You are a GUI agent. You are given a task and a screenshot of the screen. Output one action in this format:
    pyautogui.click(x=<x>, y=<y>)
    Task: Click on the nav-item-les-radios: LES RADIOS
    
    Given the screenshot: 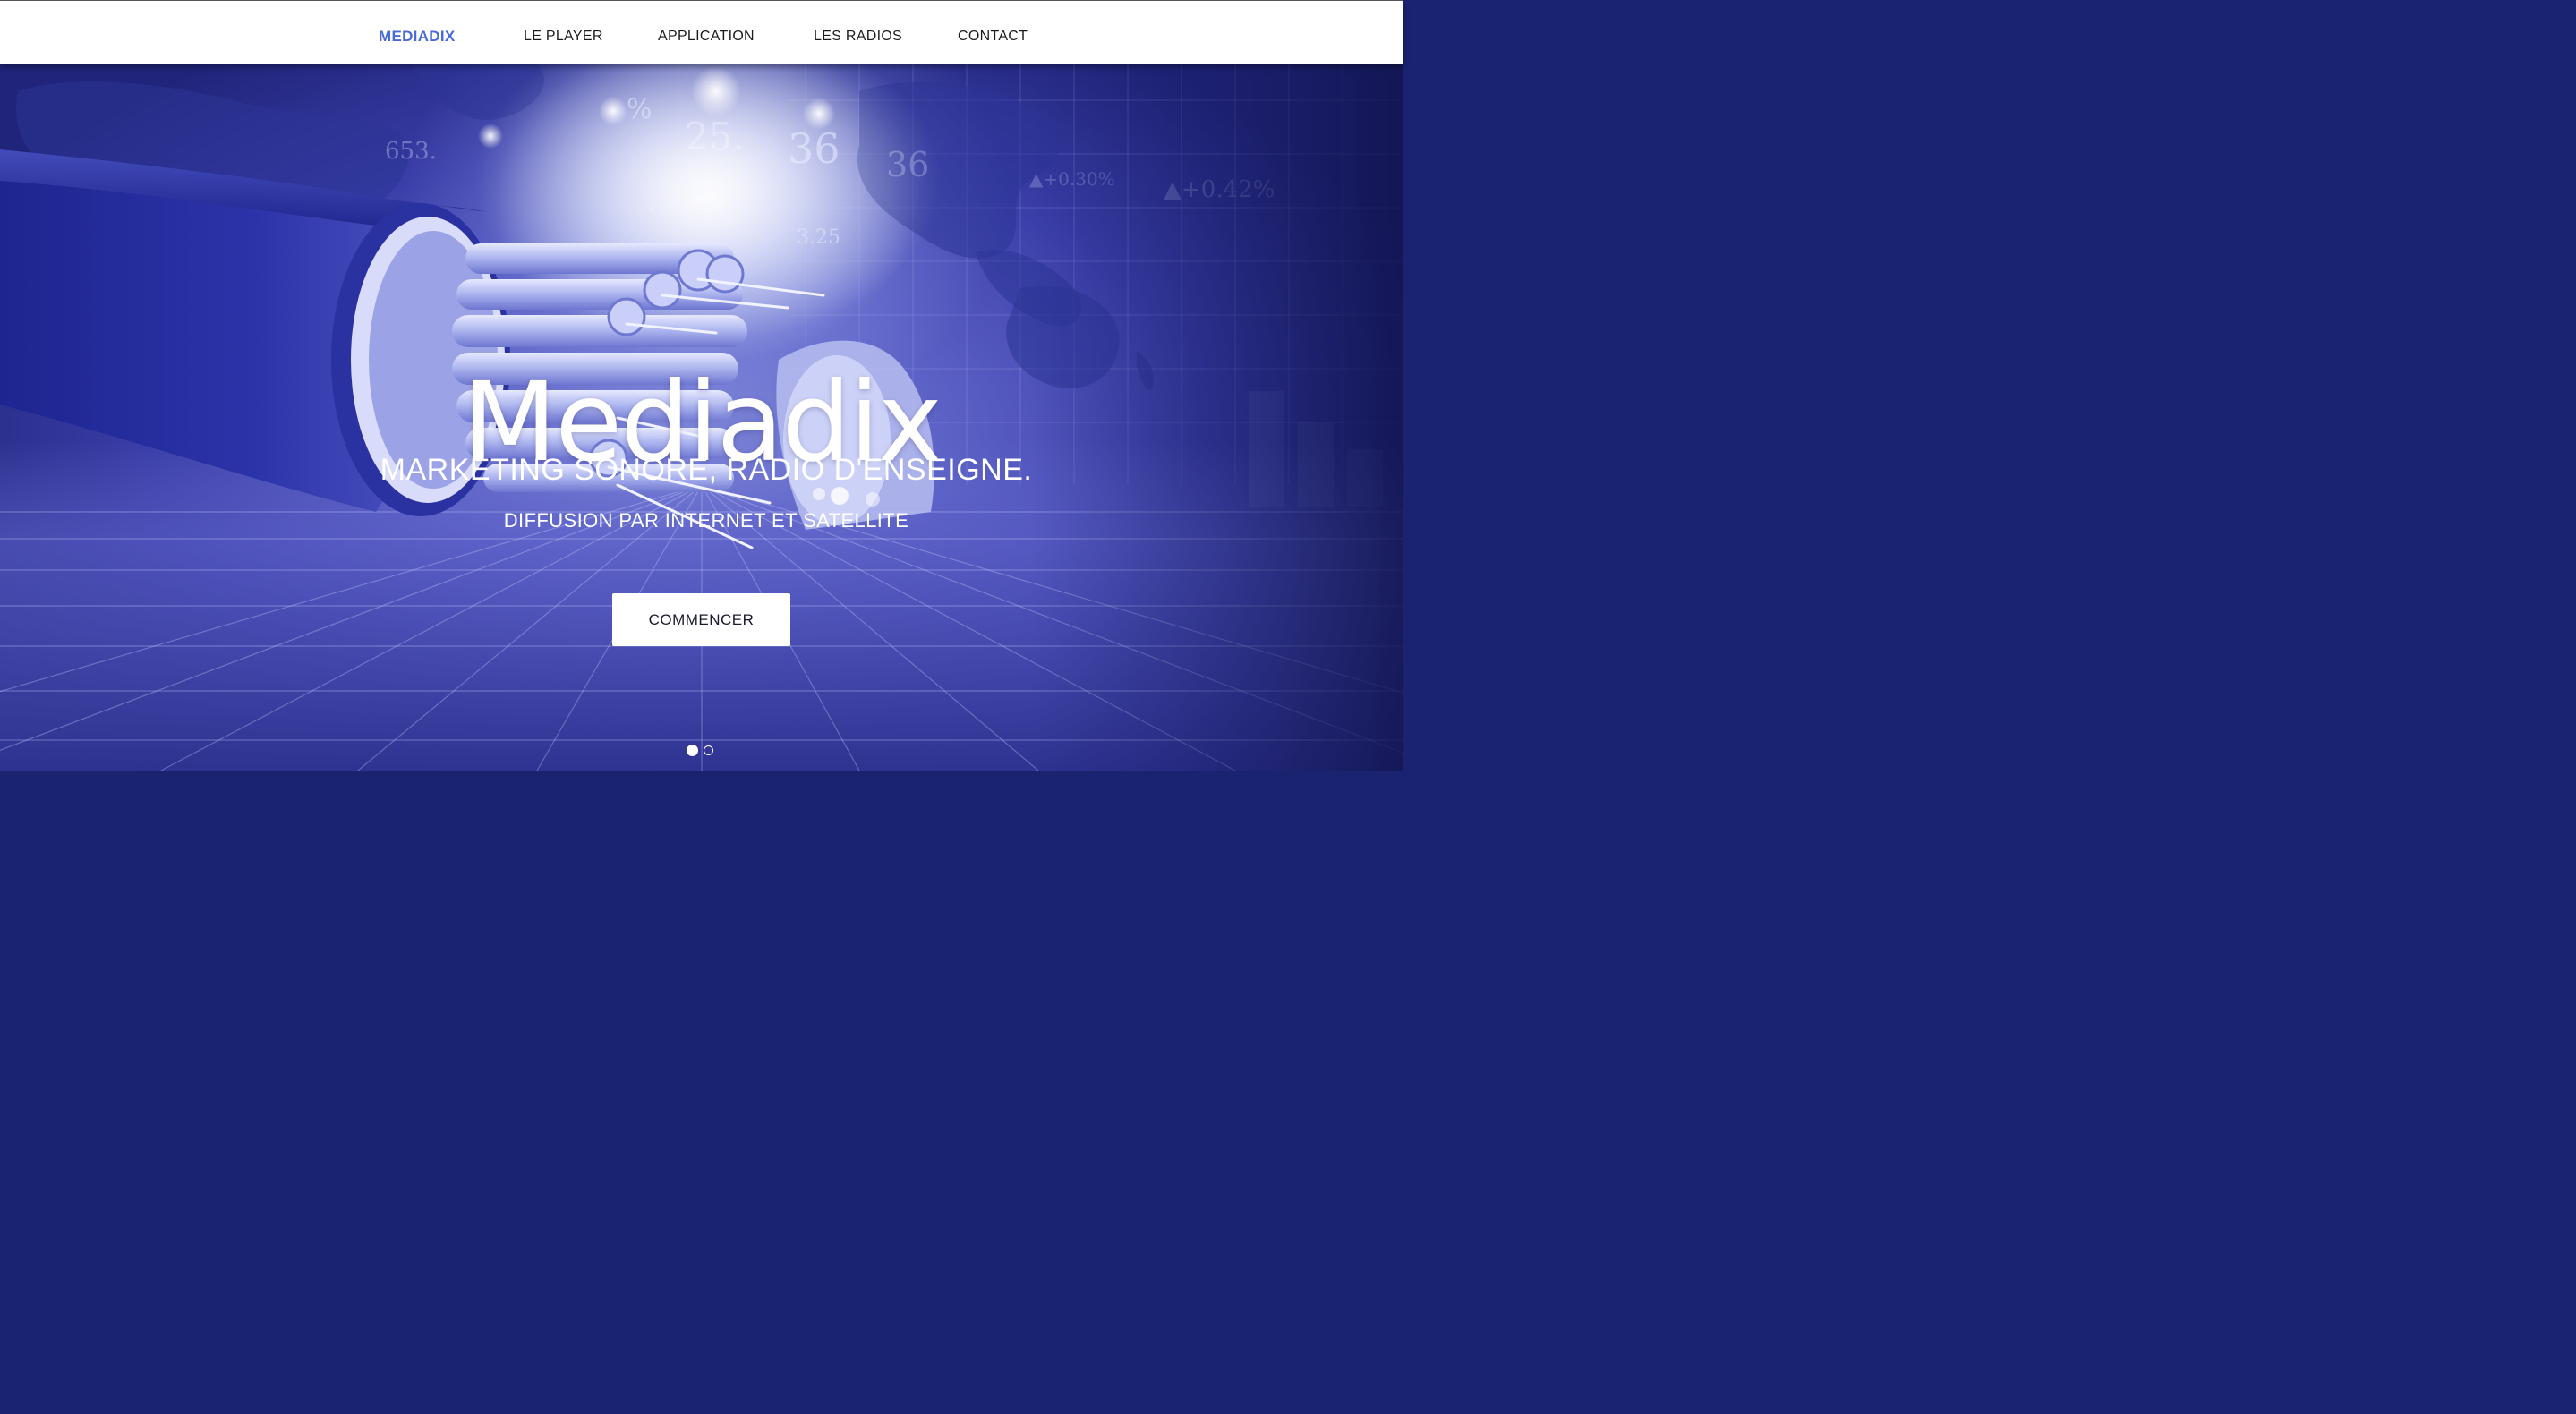 What is the action you would take?
    pyautogui.click(x=858, y=37)
    